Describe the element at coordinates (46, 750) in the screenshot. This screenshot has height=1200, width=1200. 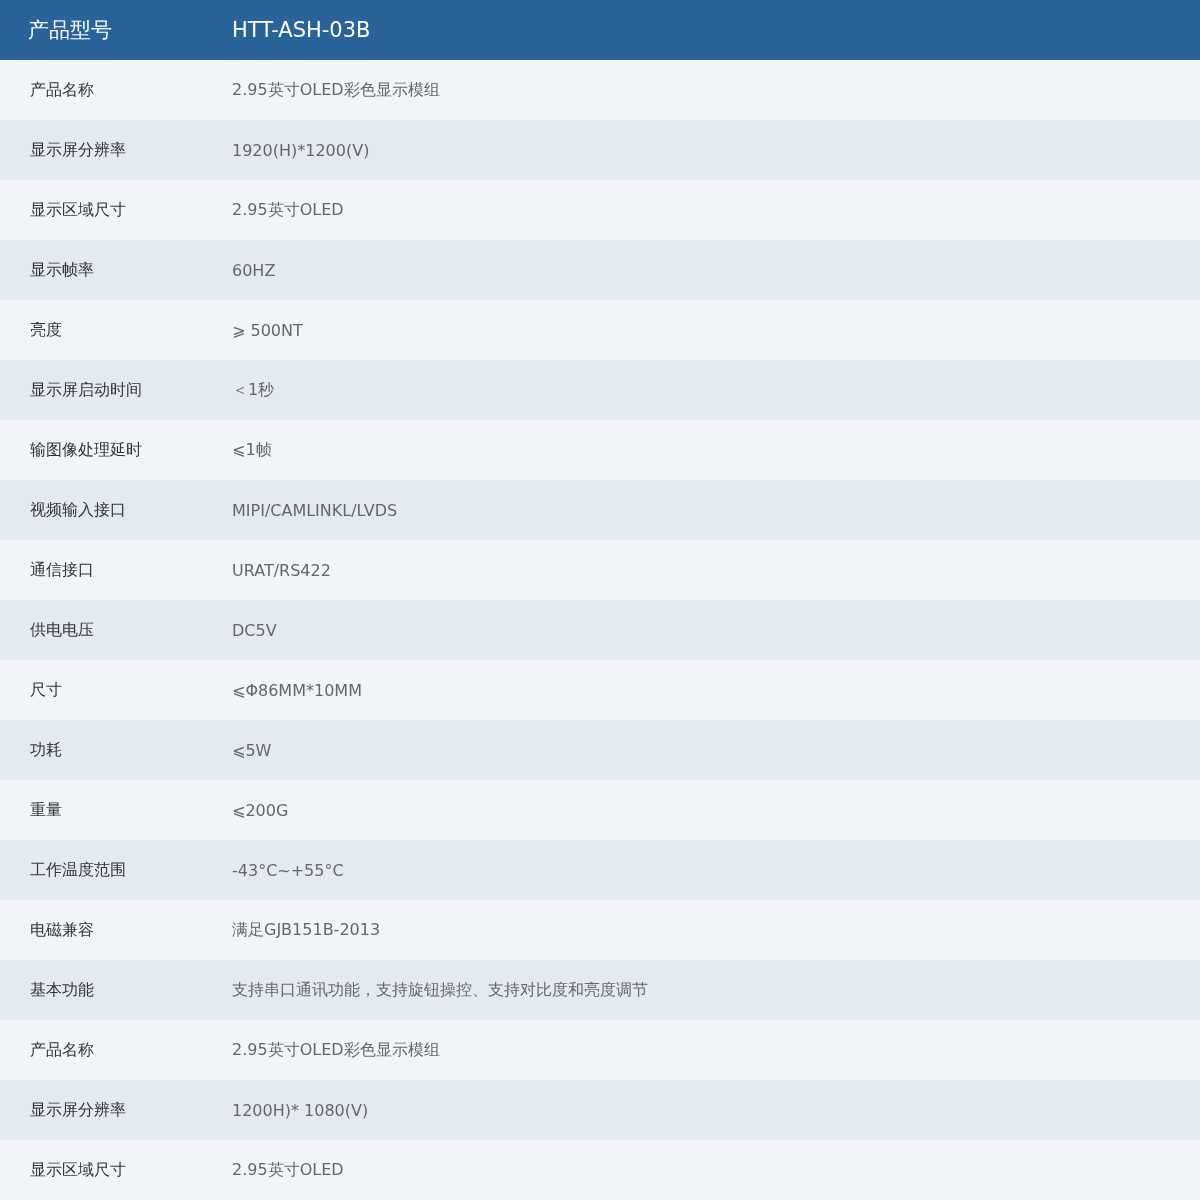
I see `spec-label: 功耗` at that location.